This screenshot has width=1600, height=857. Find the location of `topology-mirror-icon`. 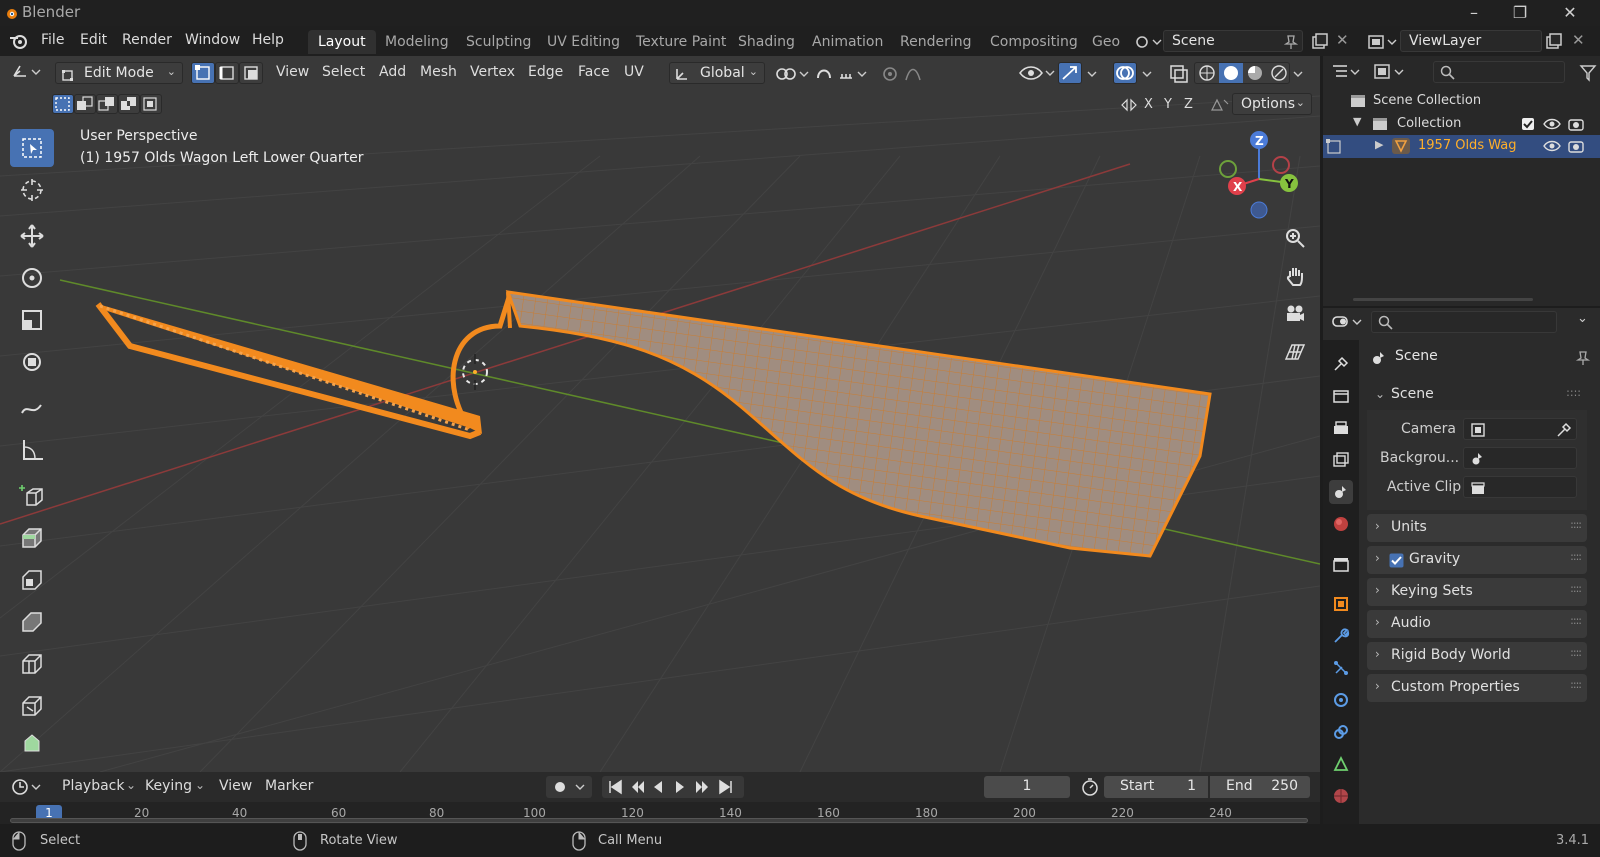

topology-mirror-icon is located at coordinates (1219, 105).